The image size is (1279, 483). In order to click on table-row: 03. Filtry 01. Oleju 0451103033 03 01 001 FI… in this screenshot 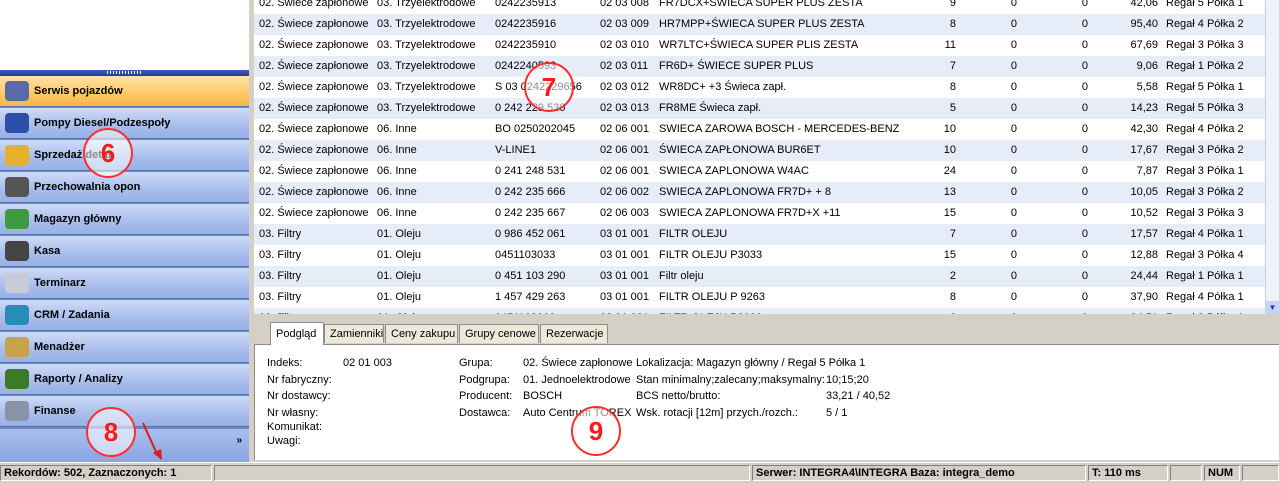, I will do `click(759, 255)`.